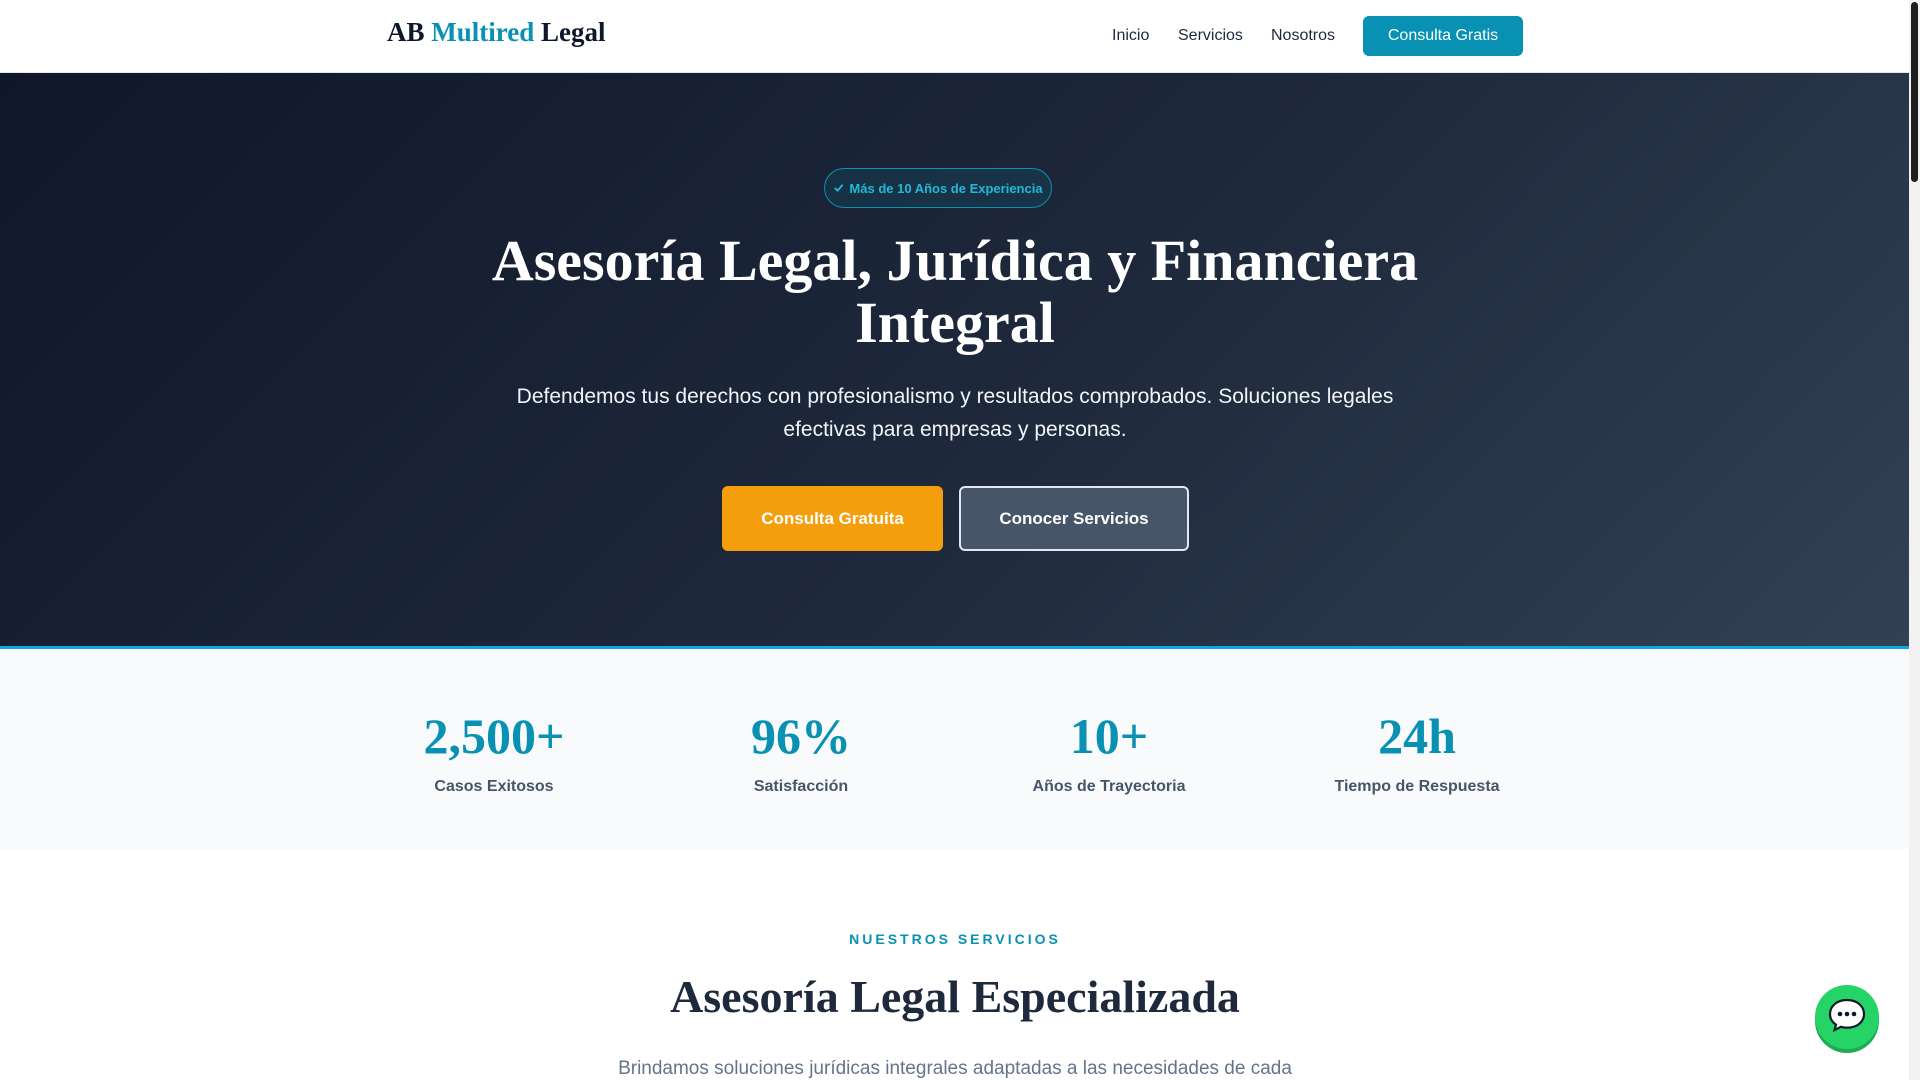 The width and height of the screenshot is (1920, 1080). I want to click on page-scrollbar, so click(1914, 540).